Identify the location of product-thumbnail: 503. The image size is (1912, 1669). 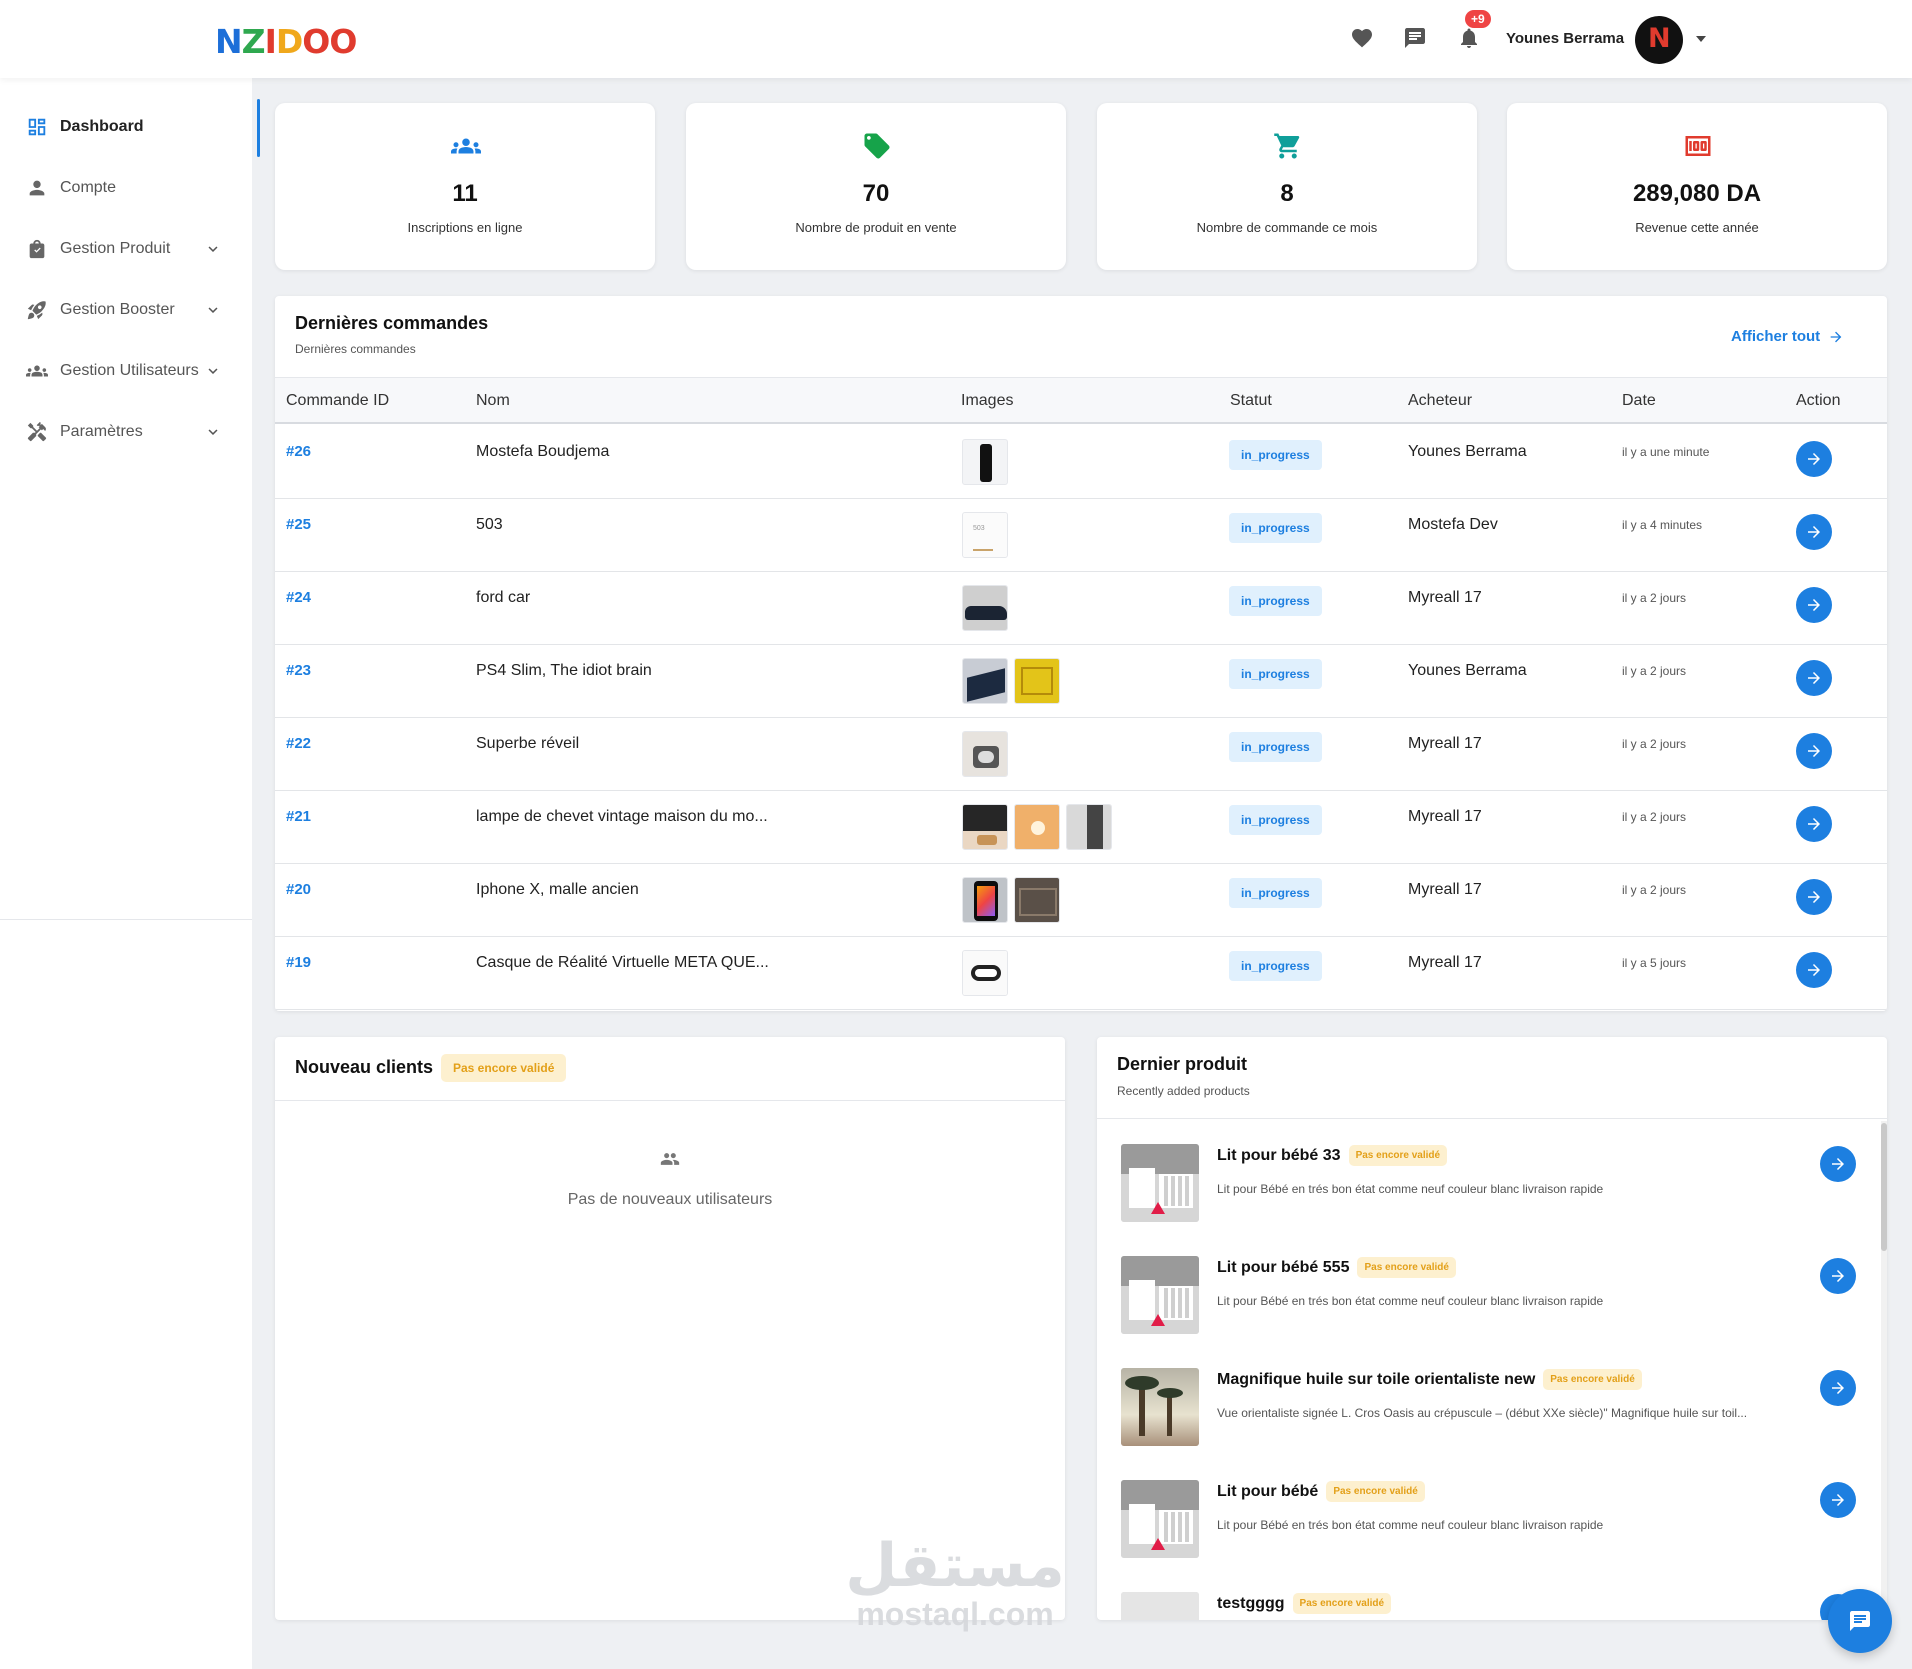
(985, 535).